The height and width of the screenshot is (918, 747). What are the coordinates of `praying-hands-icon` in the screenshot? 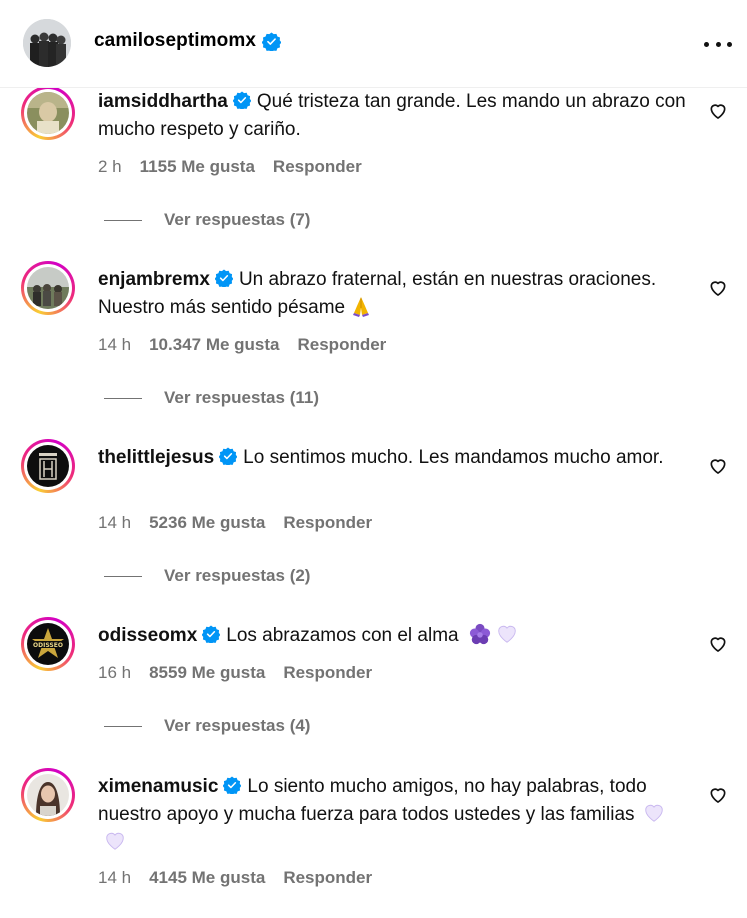 It's located at (361, 306).